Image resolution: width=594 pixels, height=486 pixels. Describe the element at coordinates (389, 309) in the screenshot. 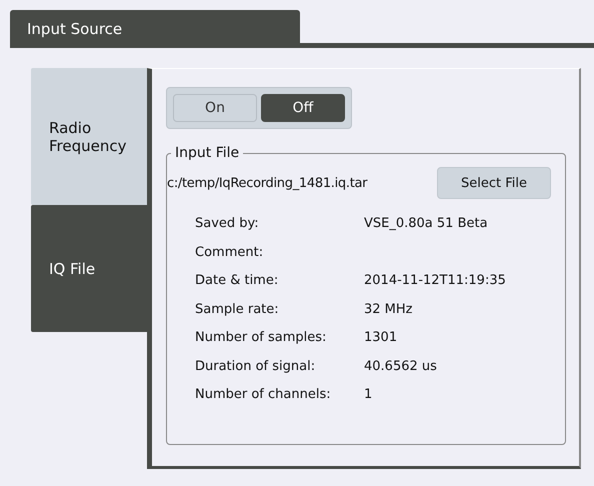

I see `info-value: 32 MHz` at that location.